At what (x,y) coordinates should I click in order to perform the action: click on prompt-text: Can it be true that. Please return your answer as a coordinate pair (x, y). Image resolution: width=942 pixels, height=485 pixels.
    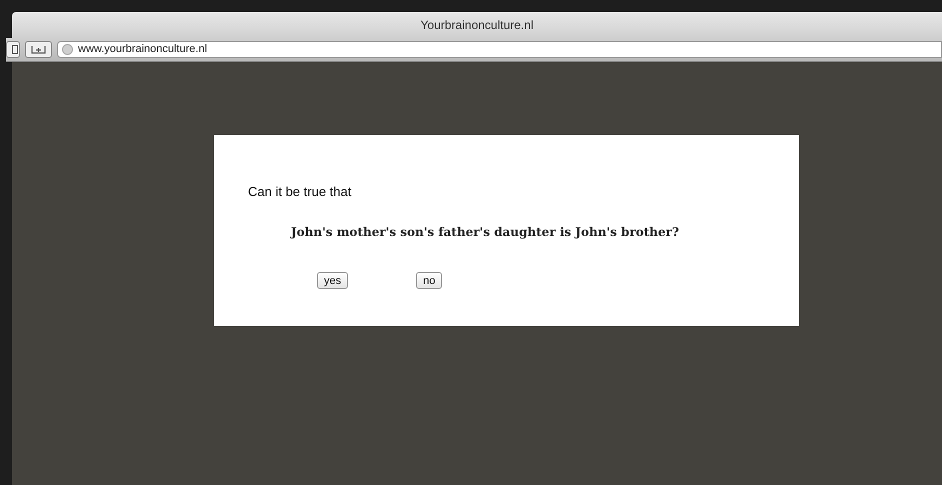
    Looking at the image, I should click on (300, 192).